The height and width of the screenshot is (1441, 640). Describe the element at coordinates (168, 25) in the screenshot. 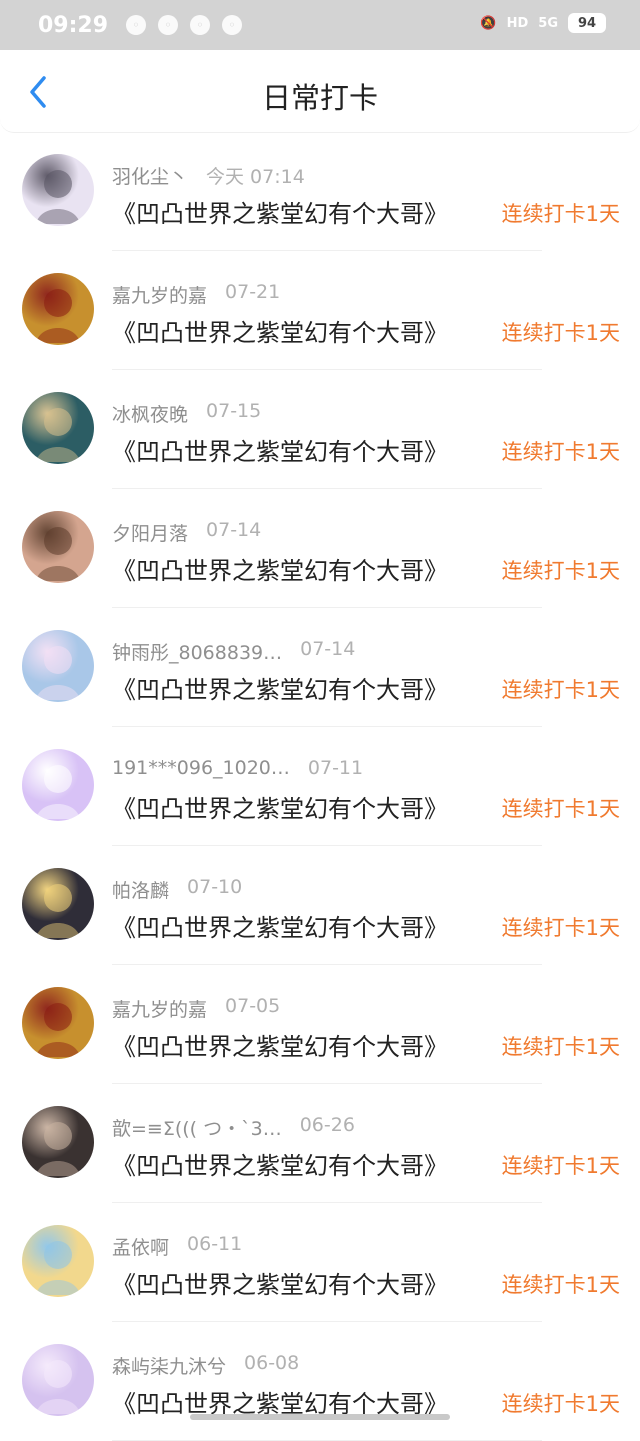

I see `qq-icon: ◦` at that location.